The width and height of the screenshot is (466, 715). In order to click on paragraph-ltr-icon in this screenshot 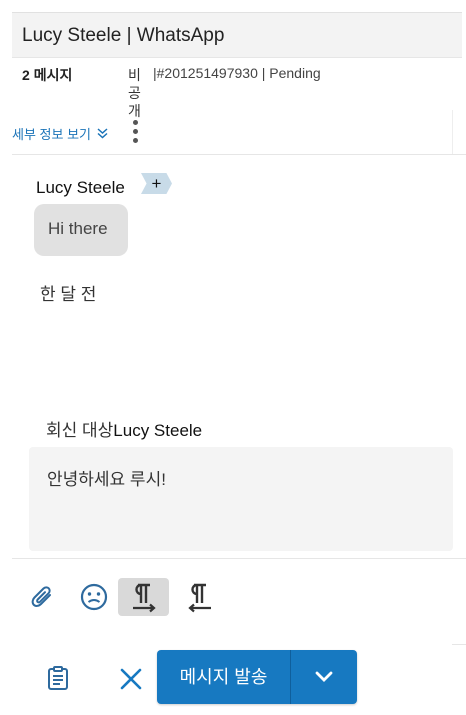, I will do `click(144, 598)`.